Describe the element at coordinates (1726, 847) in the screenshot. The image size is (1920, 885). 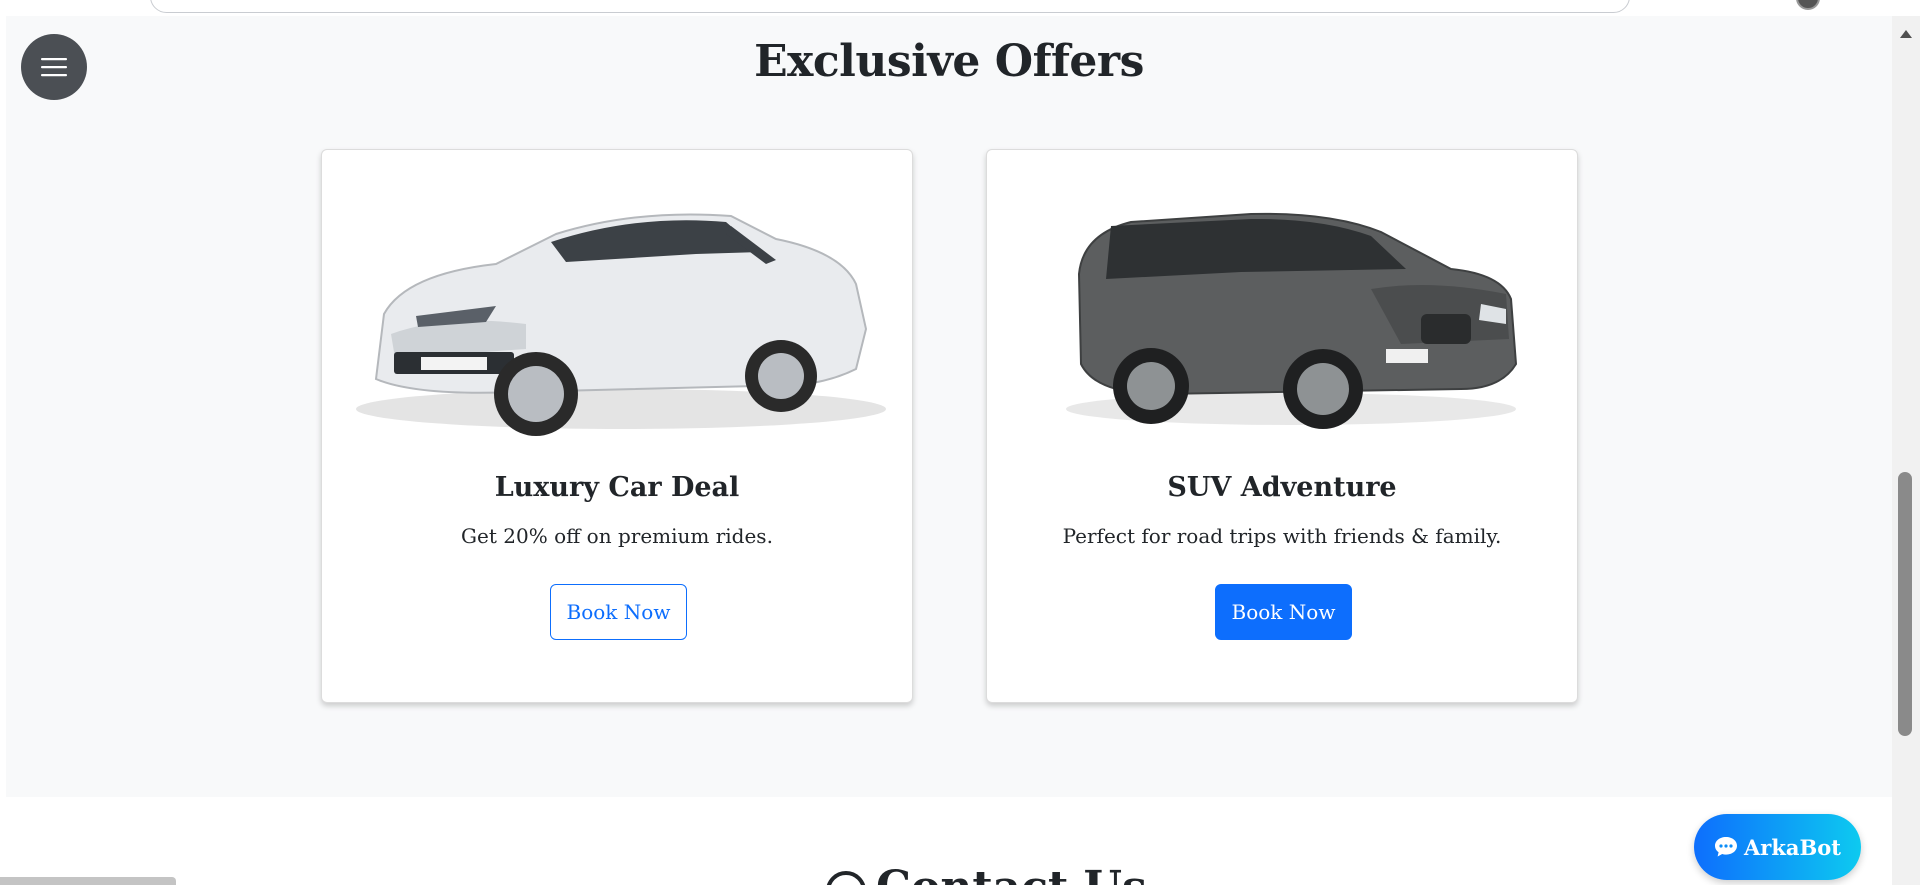
I see `chat-bubble-icon` at that location.